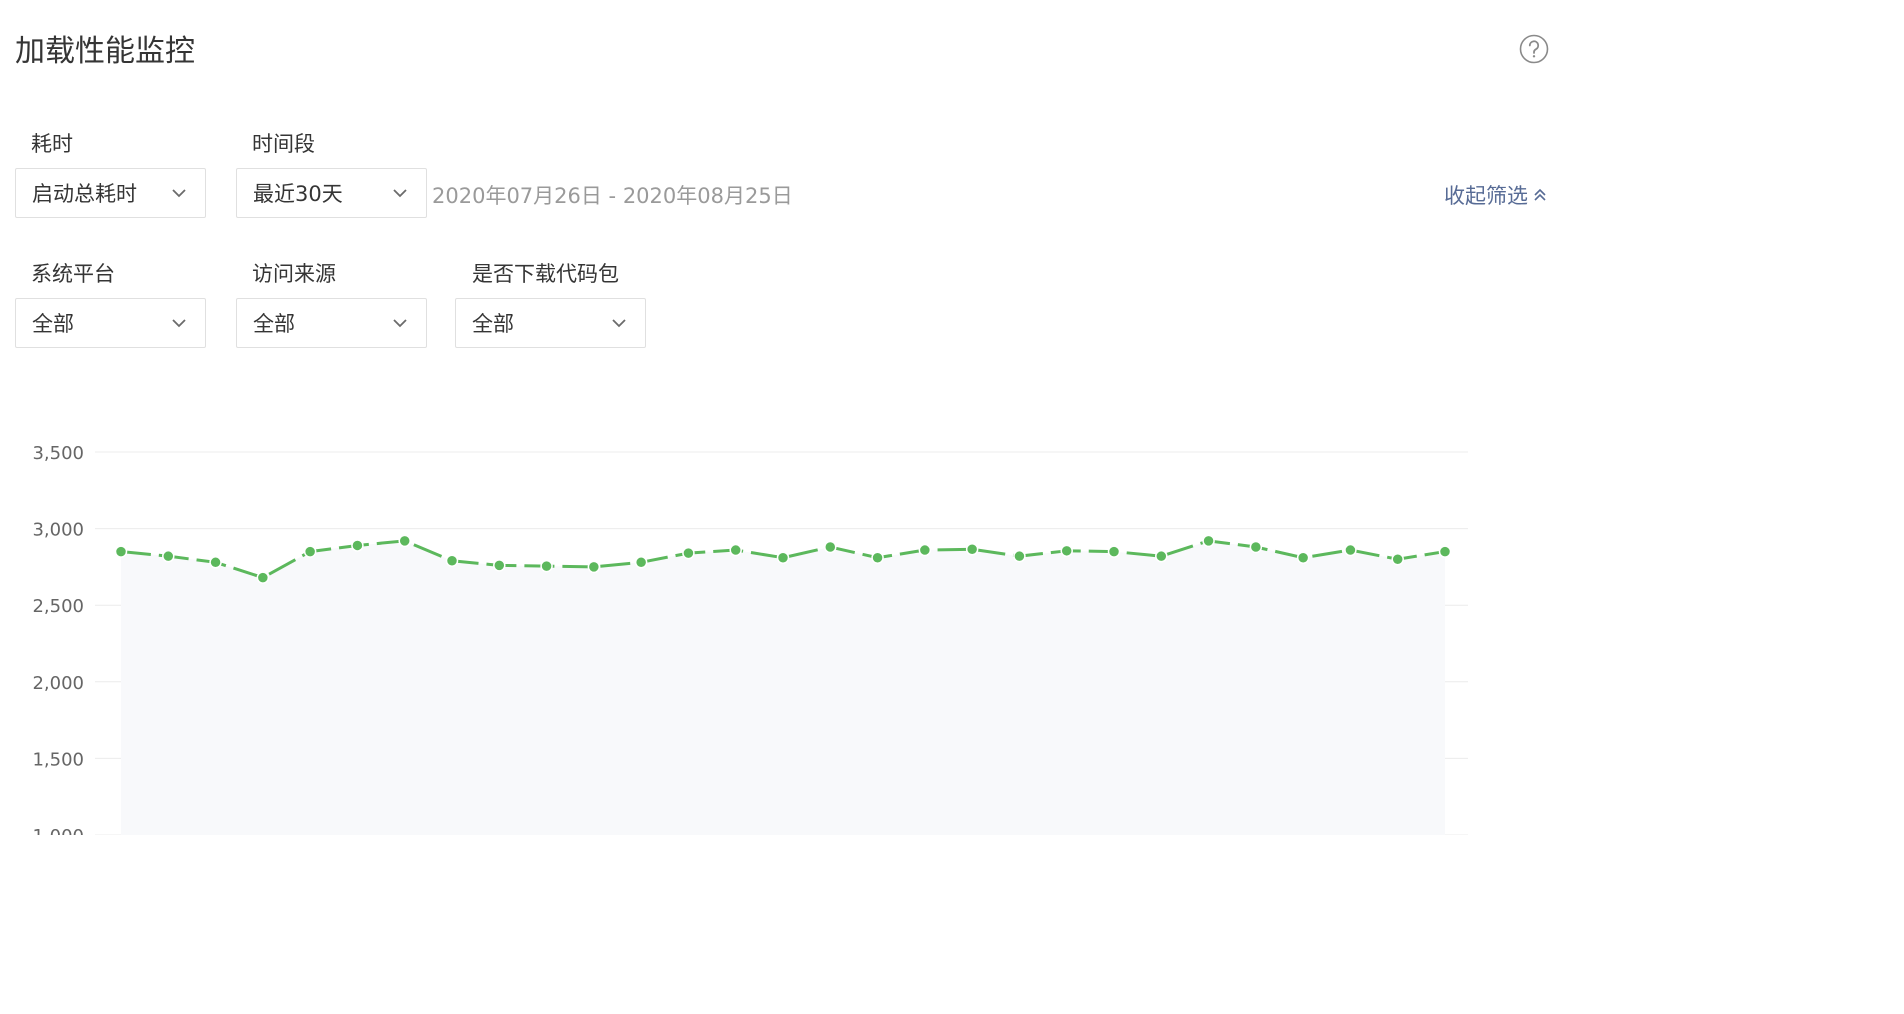 Image resolution: width=1904 pixels, height=1014 pixels. I want to click on page-title: 加载性能监控, so click(105, 51).